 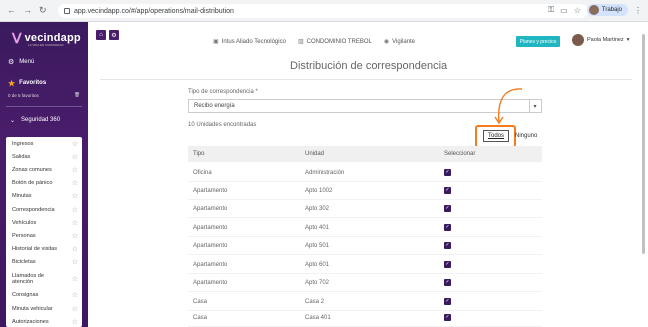 I want to click on company-info: ▣ Intus Aliado Tecnológico, so click(x=249, y=41).